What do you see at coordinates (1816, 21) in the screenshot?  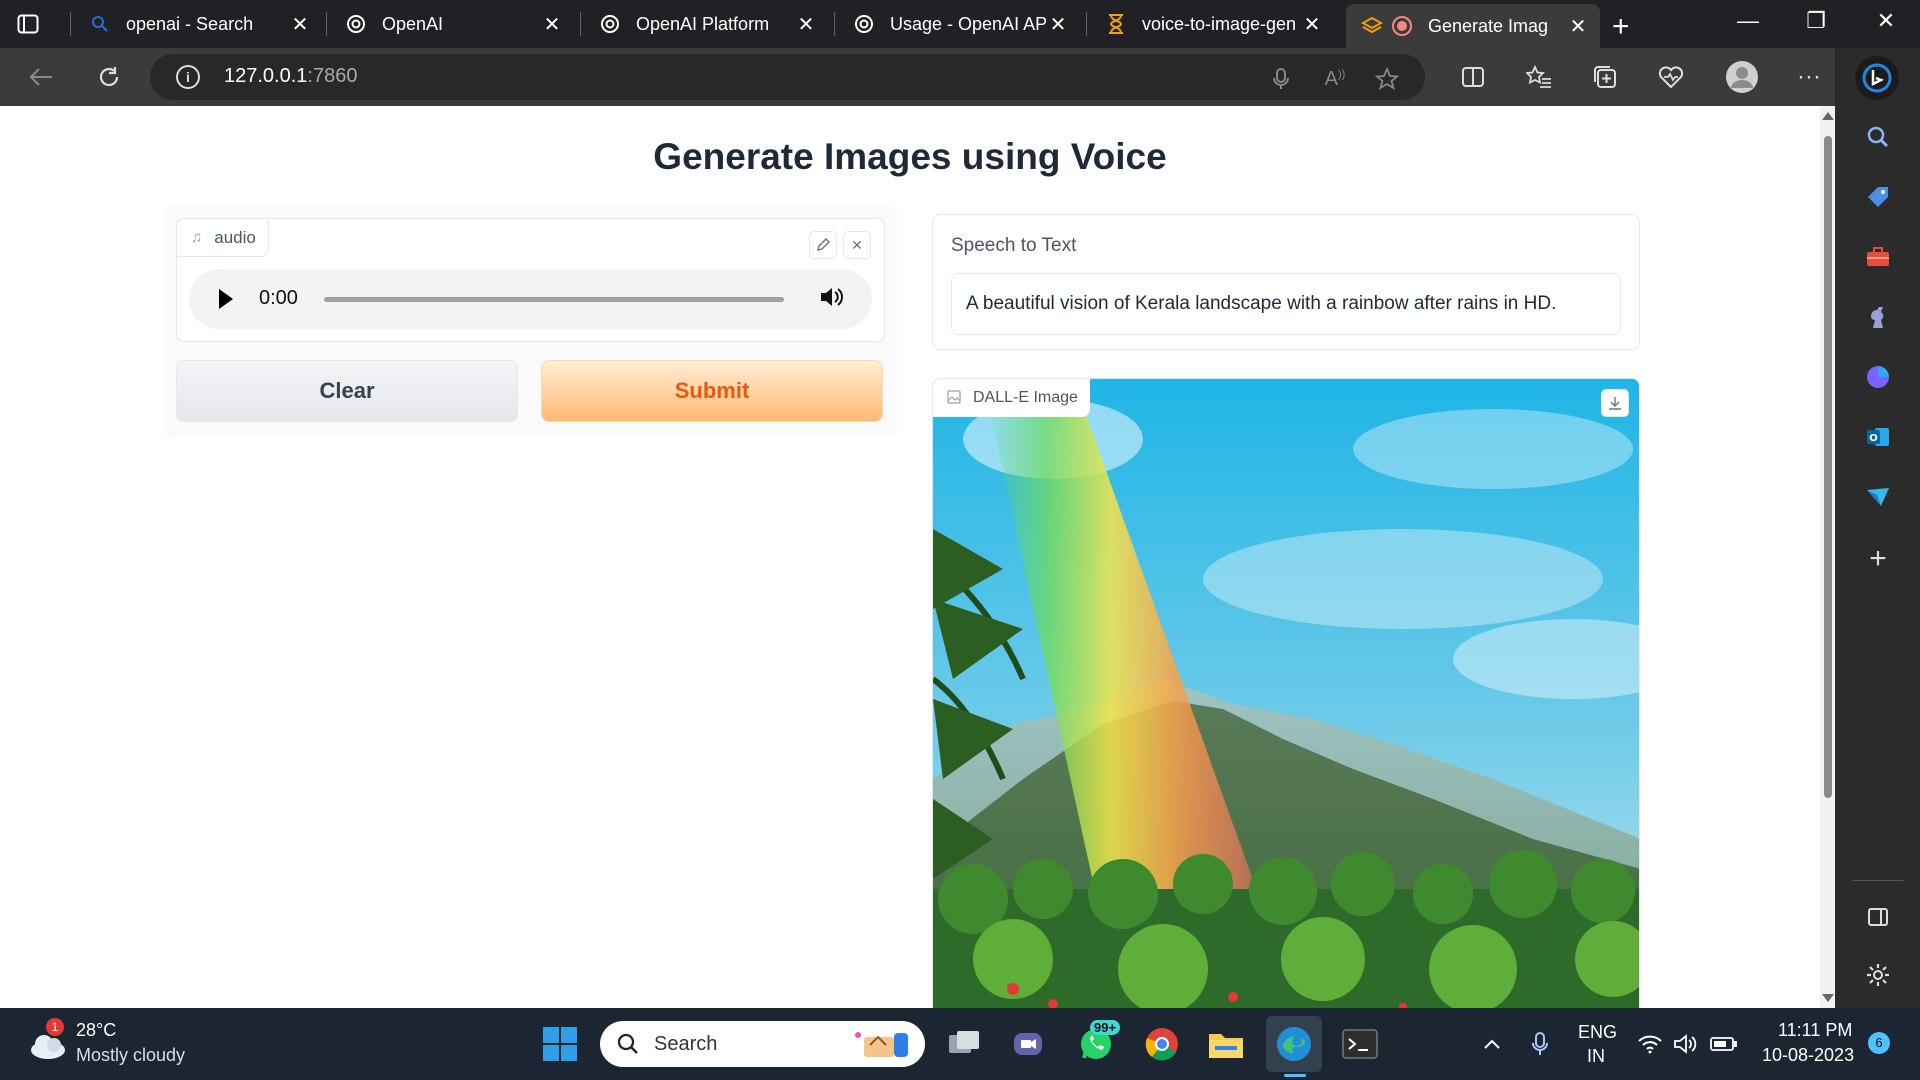 I see `restore-icon: ❐` at bounding box center [1816, 21].